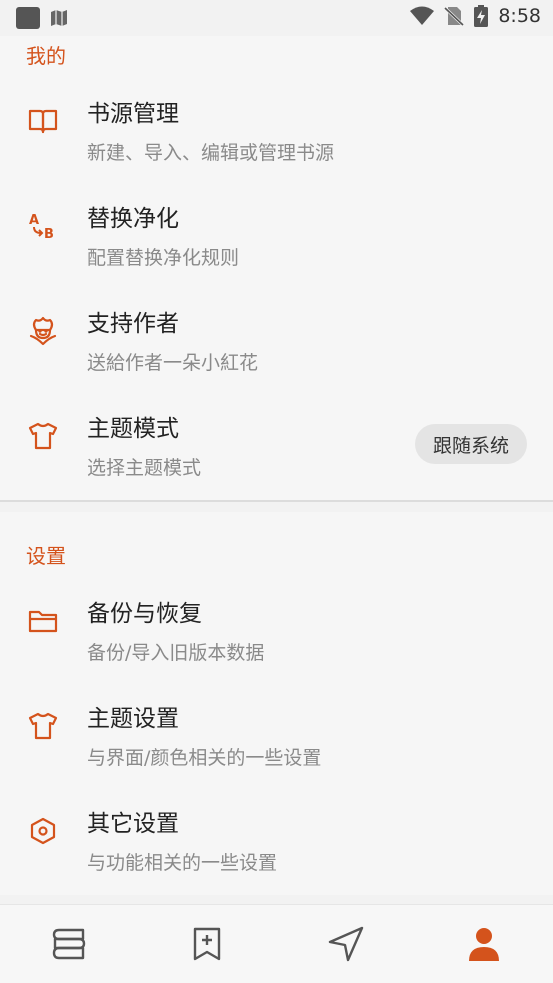 This screenshot has width=553, height=983. I want to click on item-subtitle: 选择主题模式, so click(144, 468).